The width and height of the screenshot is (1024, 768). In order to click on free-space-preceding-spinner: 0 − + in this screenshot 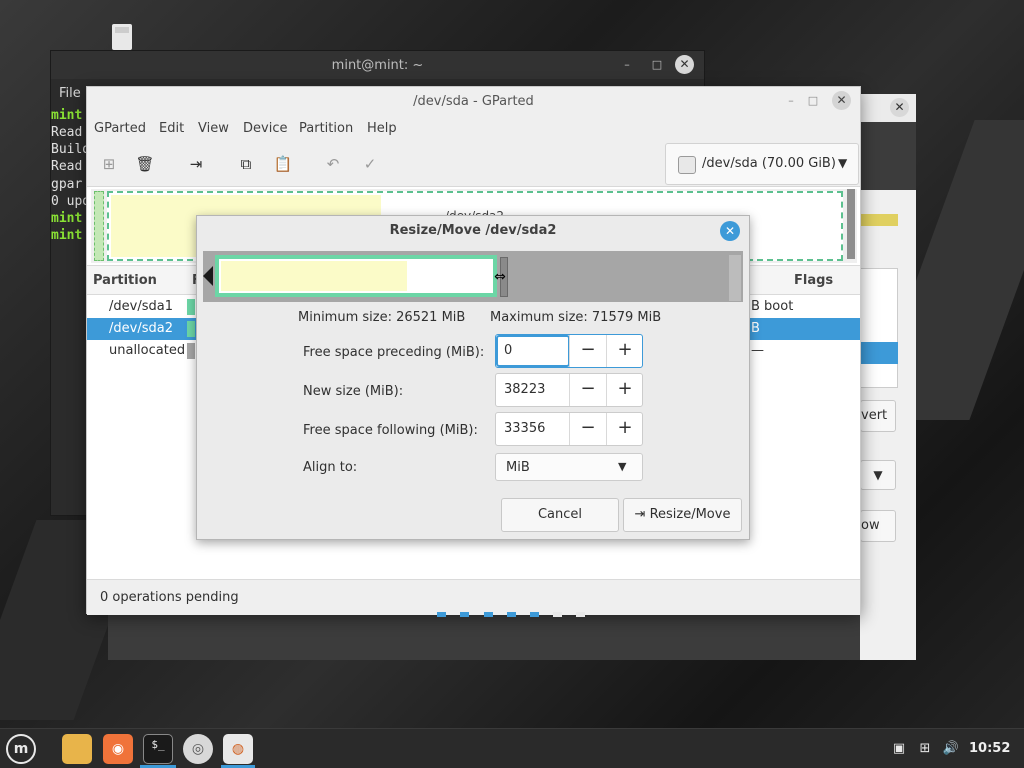, I will do `click(569, 351)`.